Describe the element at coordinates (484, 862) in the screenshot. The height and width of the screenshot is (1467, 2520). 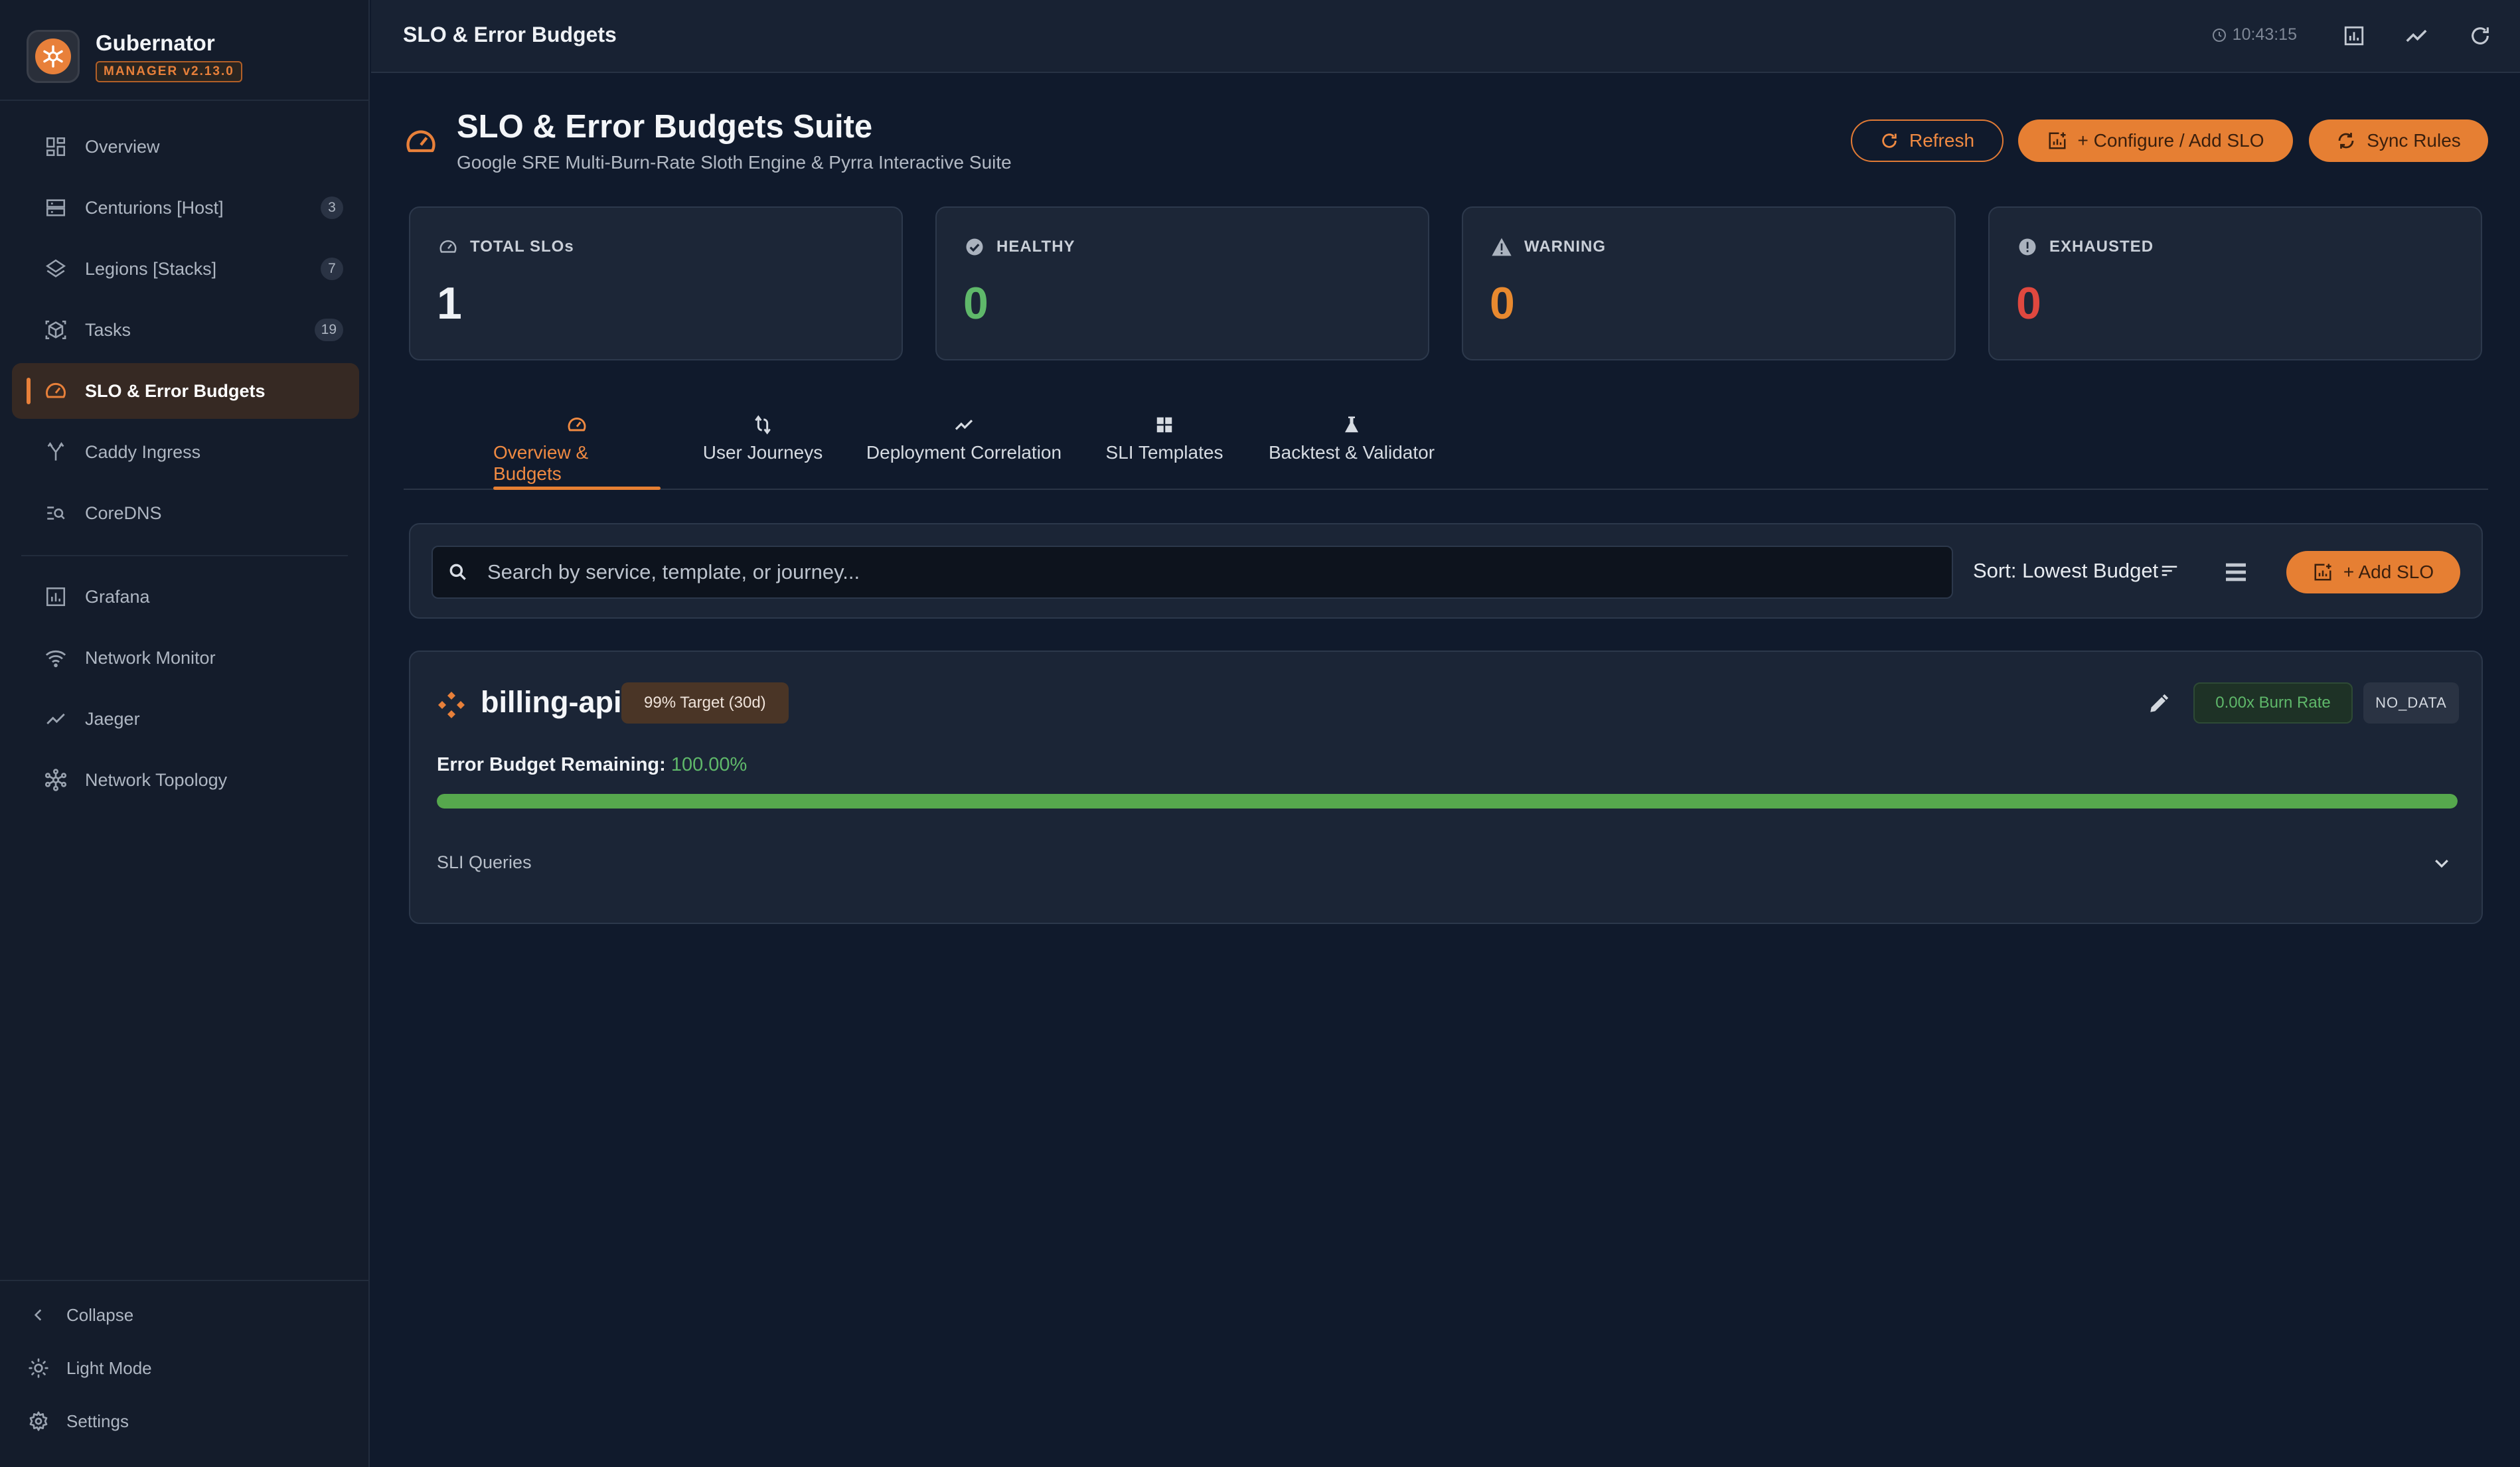
I see `sli-queries-label: SLI Queries` at that location.